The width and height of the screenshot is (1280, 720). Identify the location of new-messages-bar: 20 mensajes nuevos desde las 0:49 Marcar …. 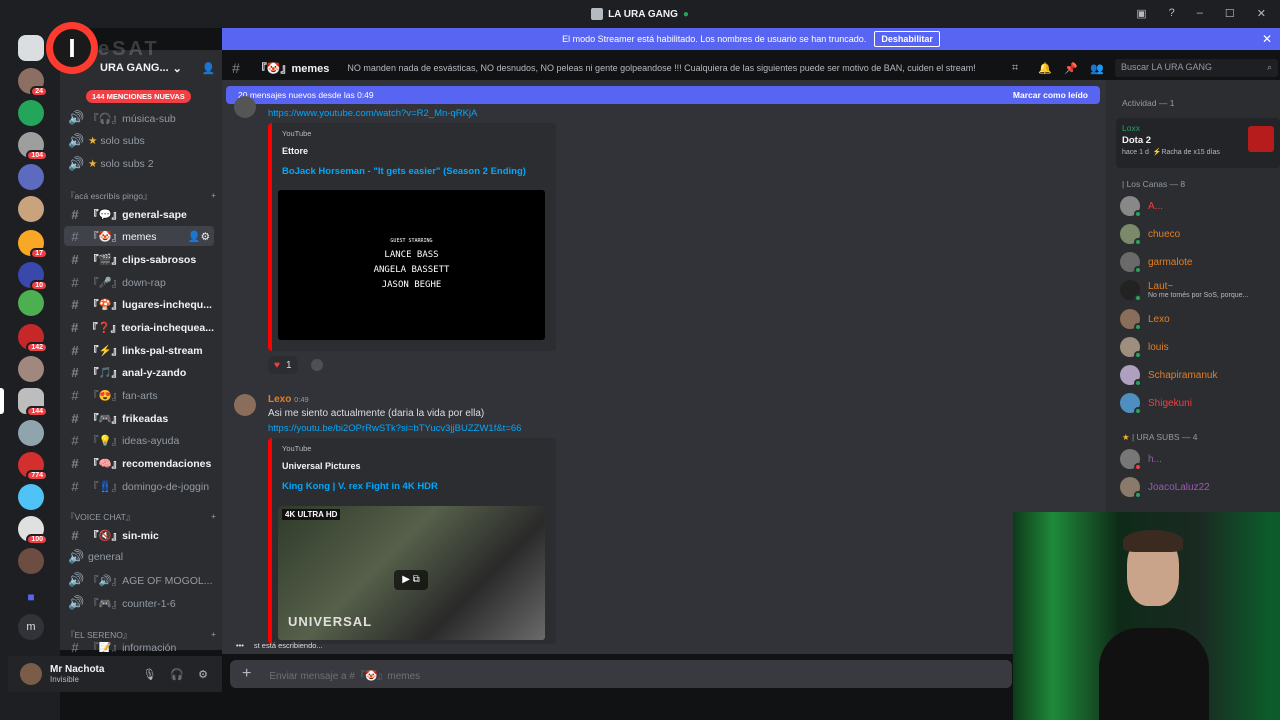
(663, 95).